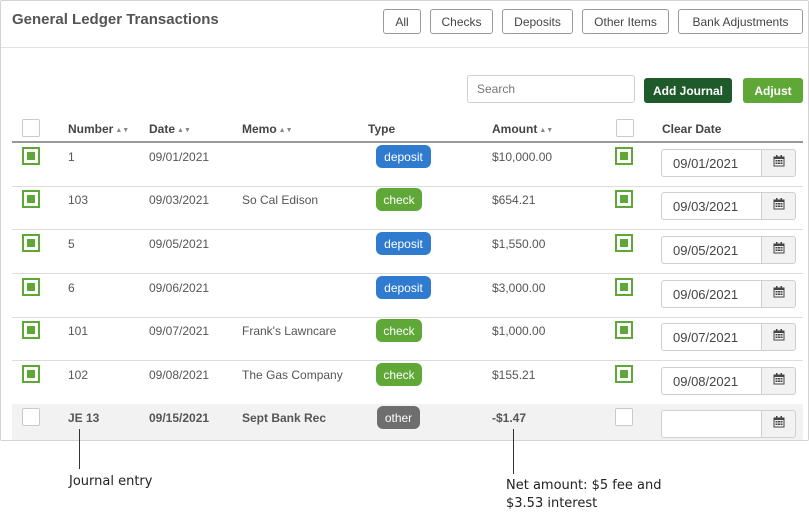  I want to click on column-header-date: Date ▲▼, so click(170, 129).